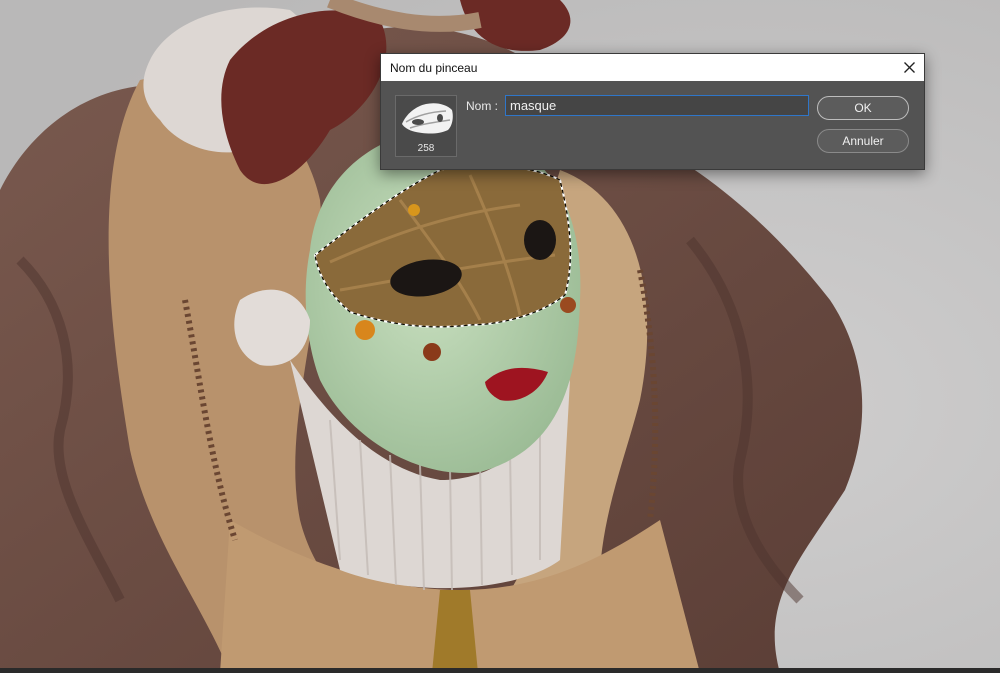  I want to click on name-label: Nom :, so click(482, 106).